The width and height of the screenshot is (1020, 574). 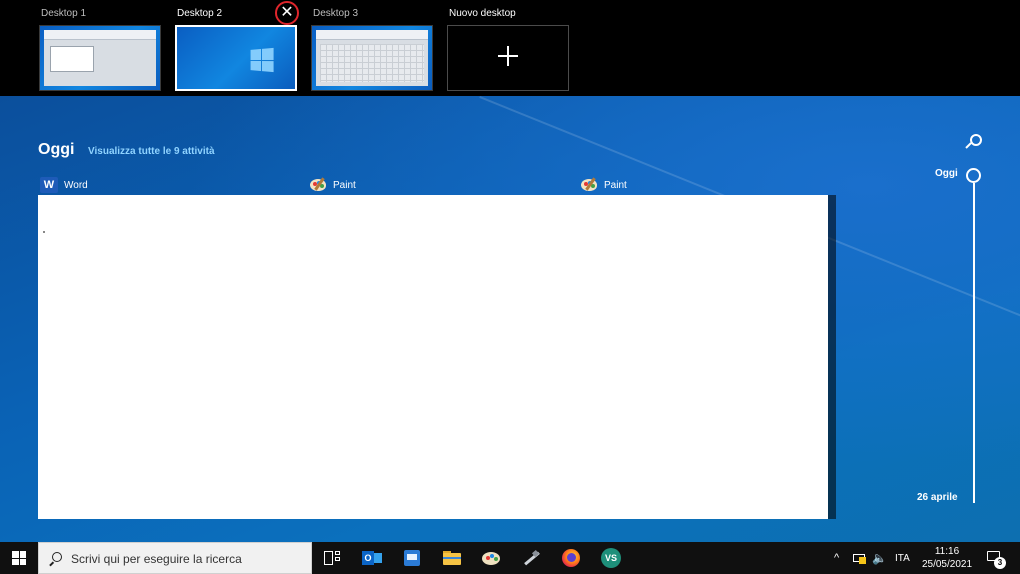 What do you see at coordinates (946, 173) in the screenshot?
I see `timeline-scrubber-today: Oggi` at bounding box center [946, 173].